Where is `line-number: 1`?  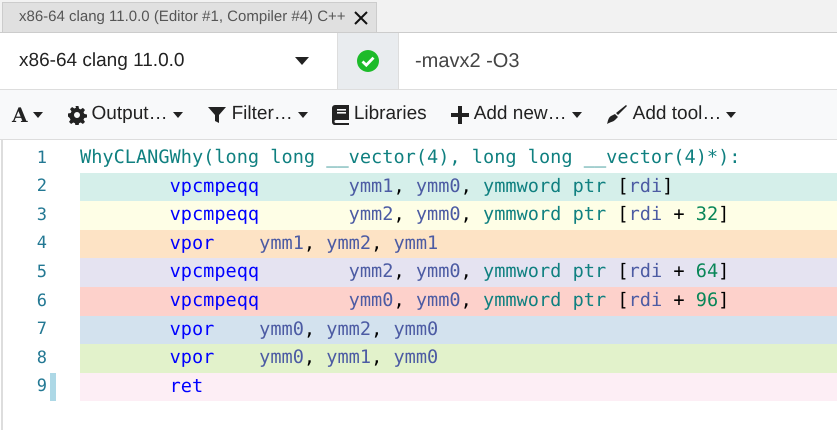
line-number: 1 is located at coordinates (42, 158).